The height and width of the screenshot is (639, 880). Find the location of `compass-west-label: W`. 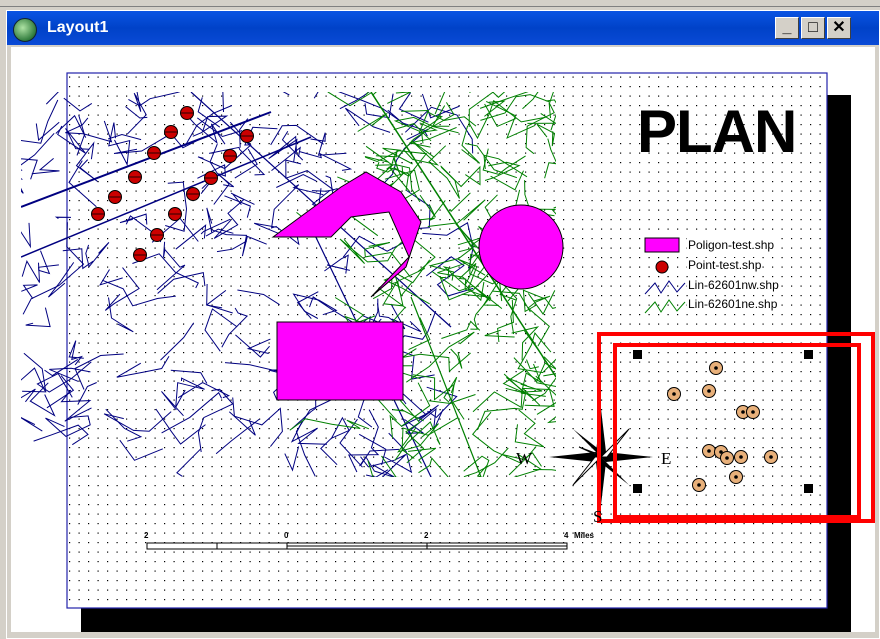

compass-west-label: W is located at coordinates (524, 458).